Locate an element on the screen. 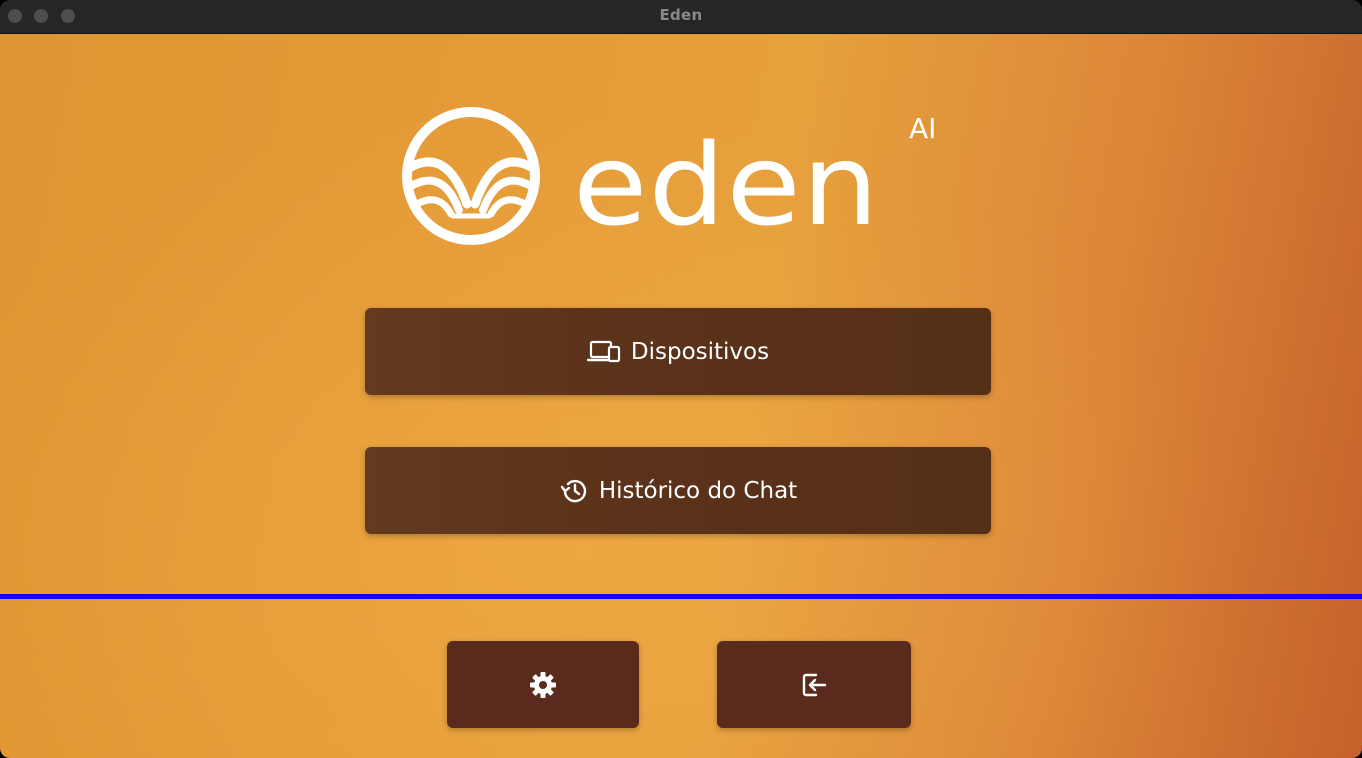  eden-logo-mark is located at coordinates (471, 176).